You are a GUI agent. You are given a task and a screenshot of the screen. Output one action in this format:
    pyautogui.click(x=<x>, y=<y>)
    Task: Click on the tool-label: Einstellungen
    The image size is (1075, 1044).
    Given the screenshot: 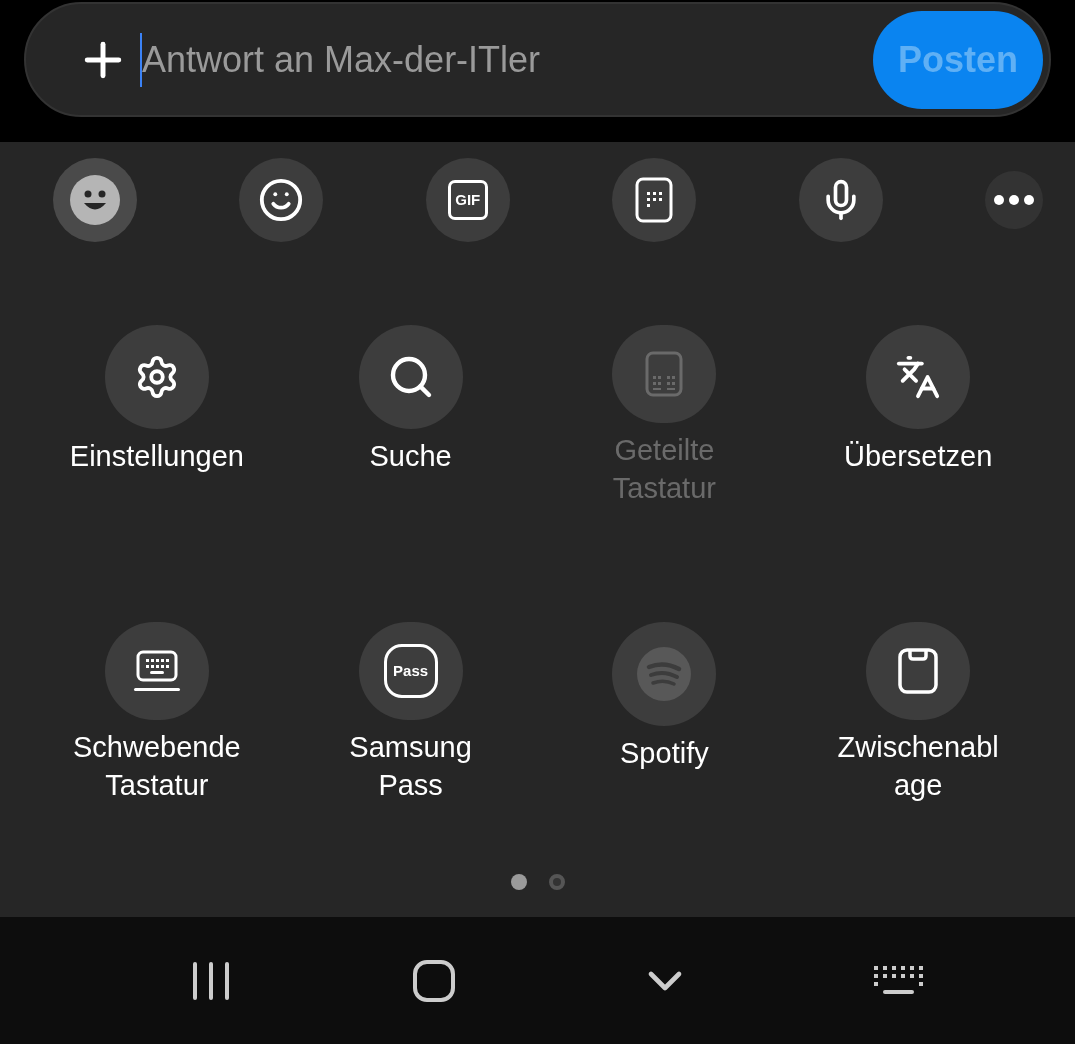 What is the action you would take?
    pyautogui.click(x=156, y=456)
    